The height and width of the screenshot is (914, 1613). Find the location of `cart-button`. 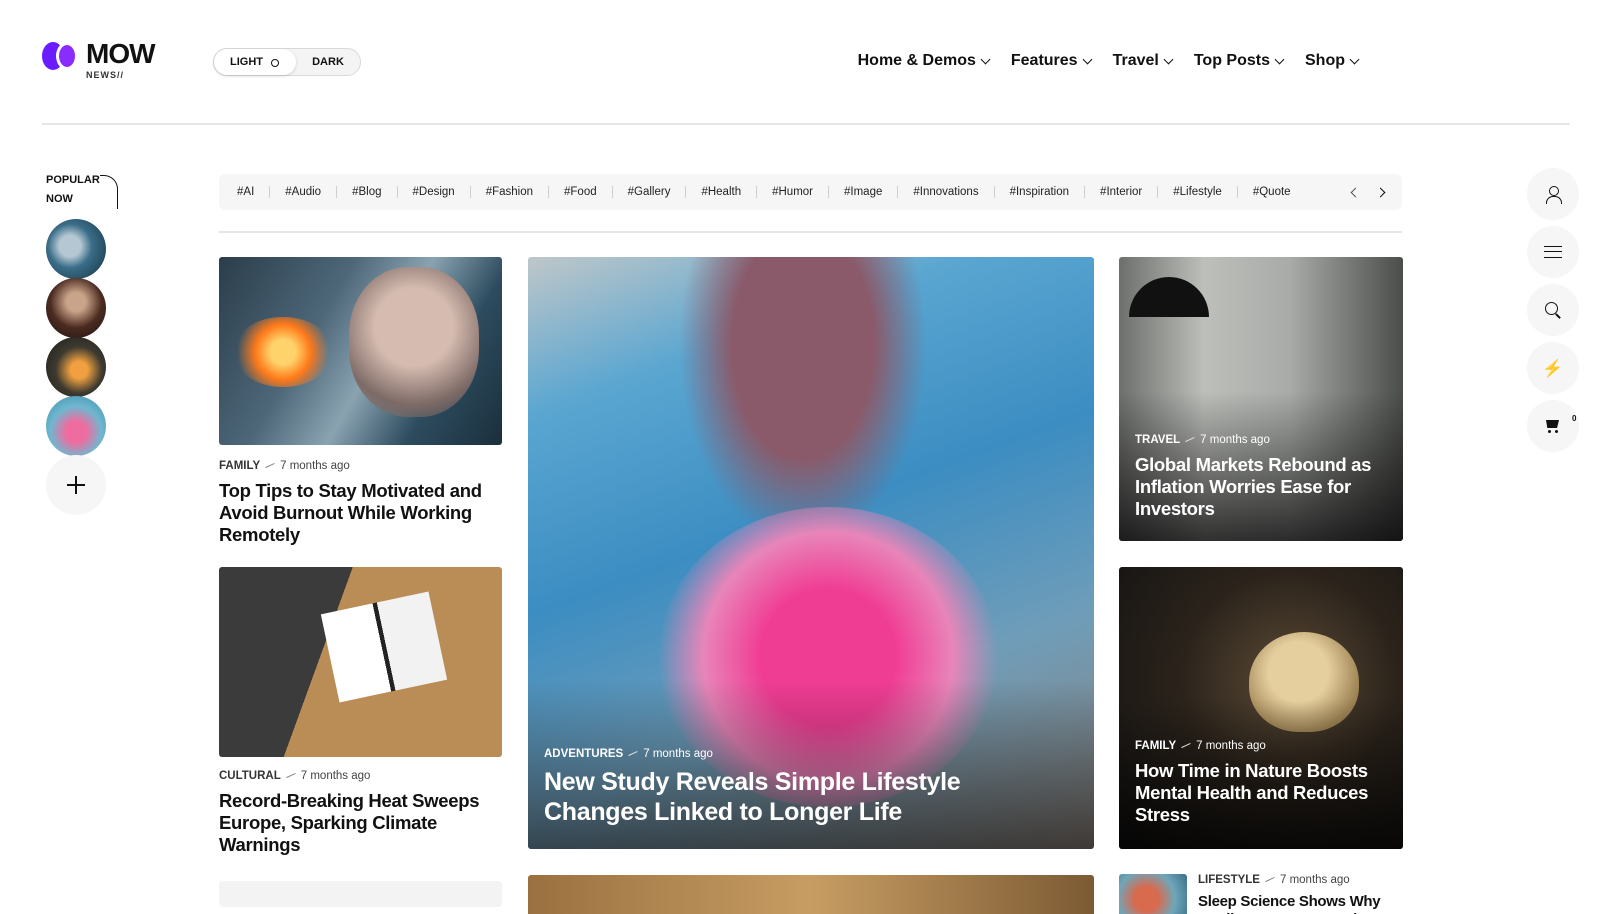

cart-button is located at coordinates (1553, 426).